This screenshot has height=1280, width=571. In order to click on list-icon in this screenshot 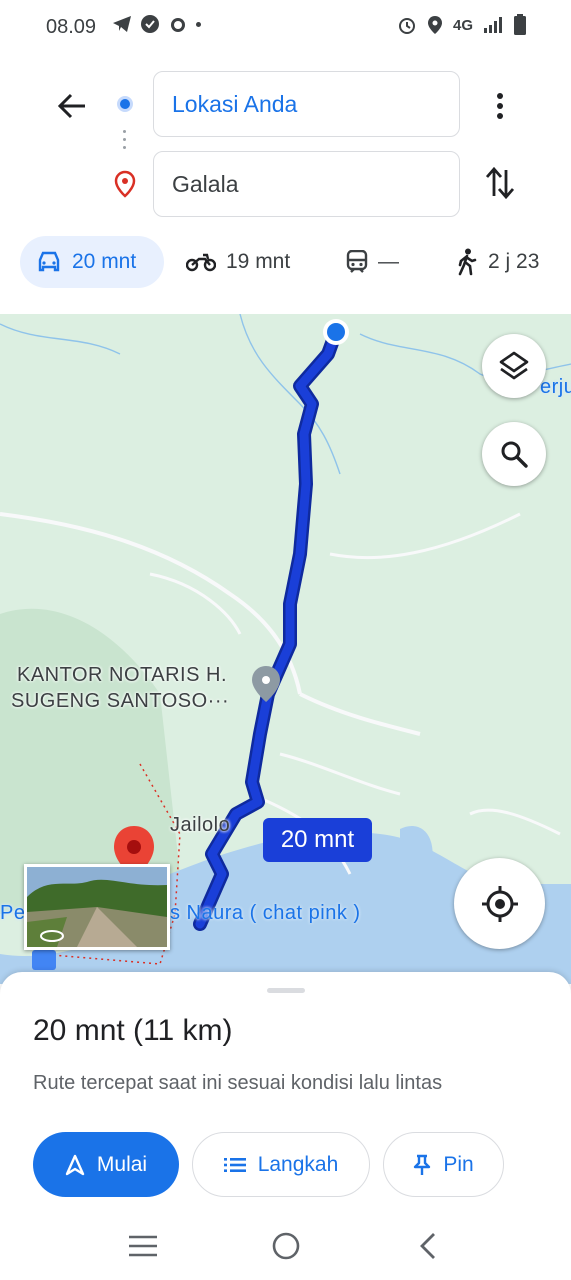, I will do `click(234, 1164)`.